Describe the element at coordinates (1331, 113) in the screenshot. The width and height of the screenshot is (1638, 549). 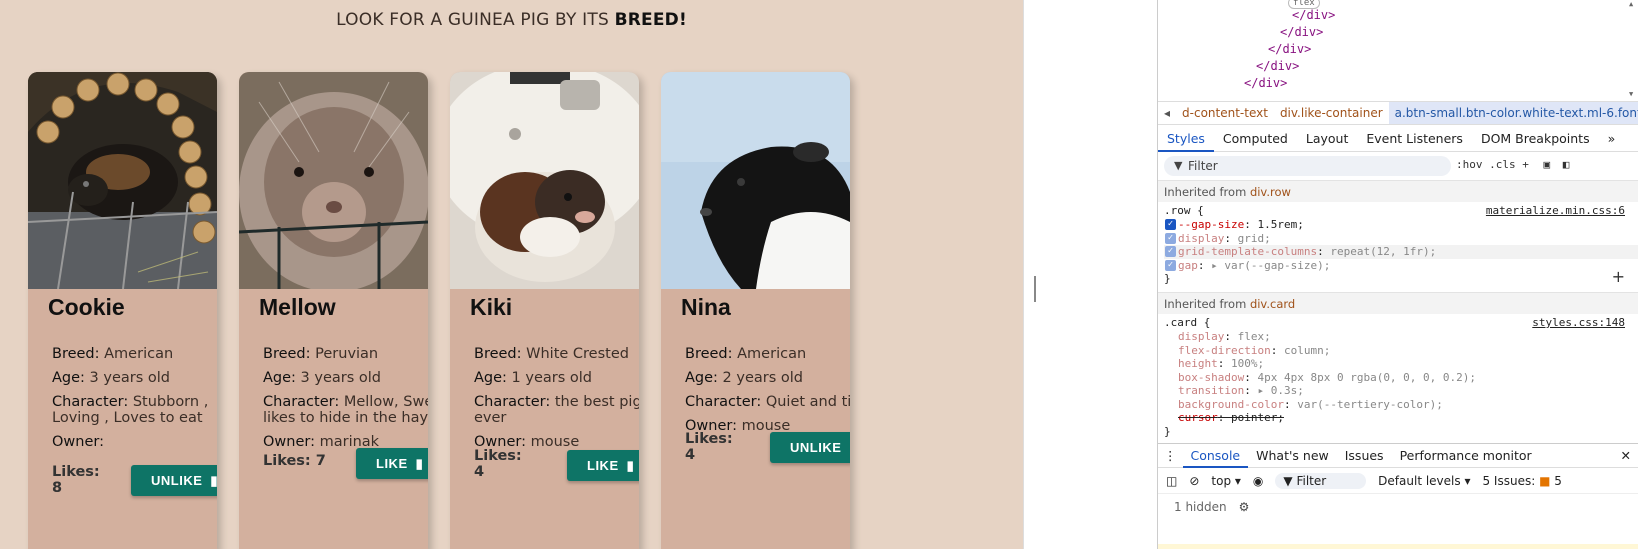
I see `breadcrumb-item: div.like-container` at that location.